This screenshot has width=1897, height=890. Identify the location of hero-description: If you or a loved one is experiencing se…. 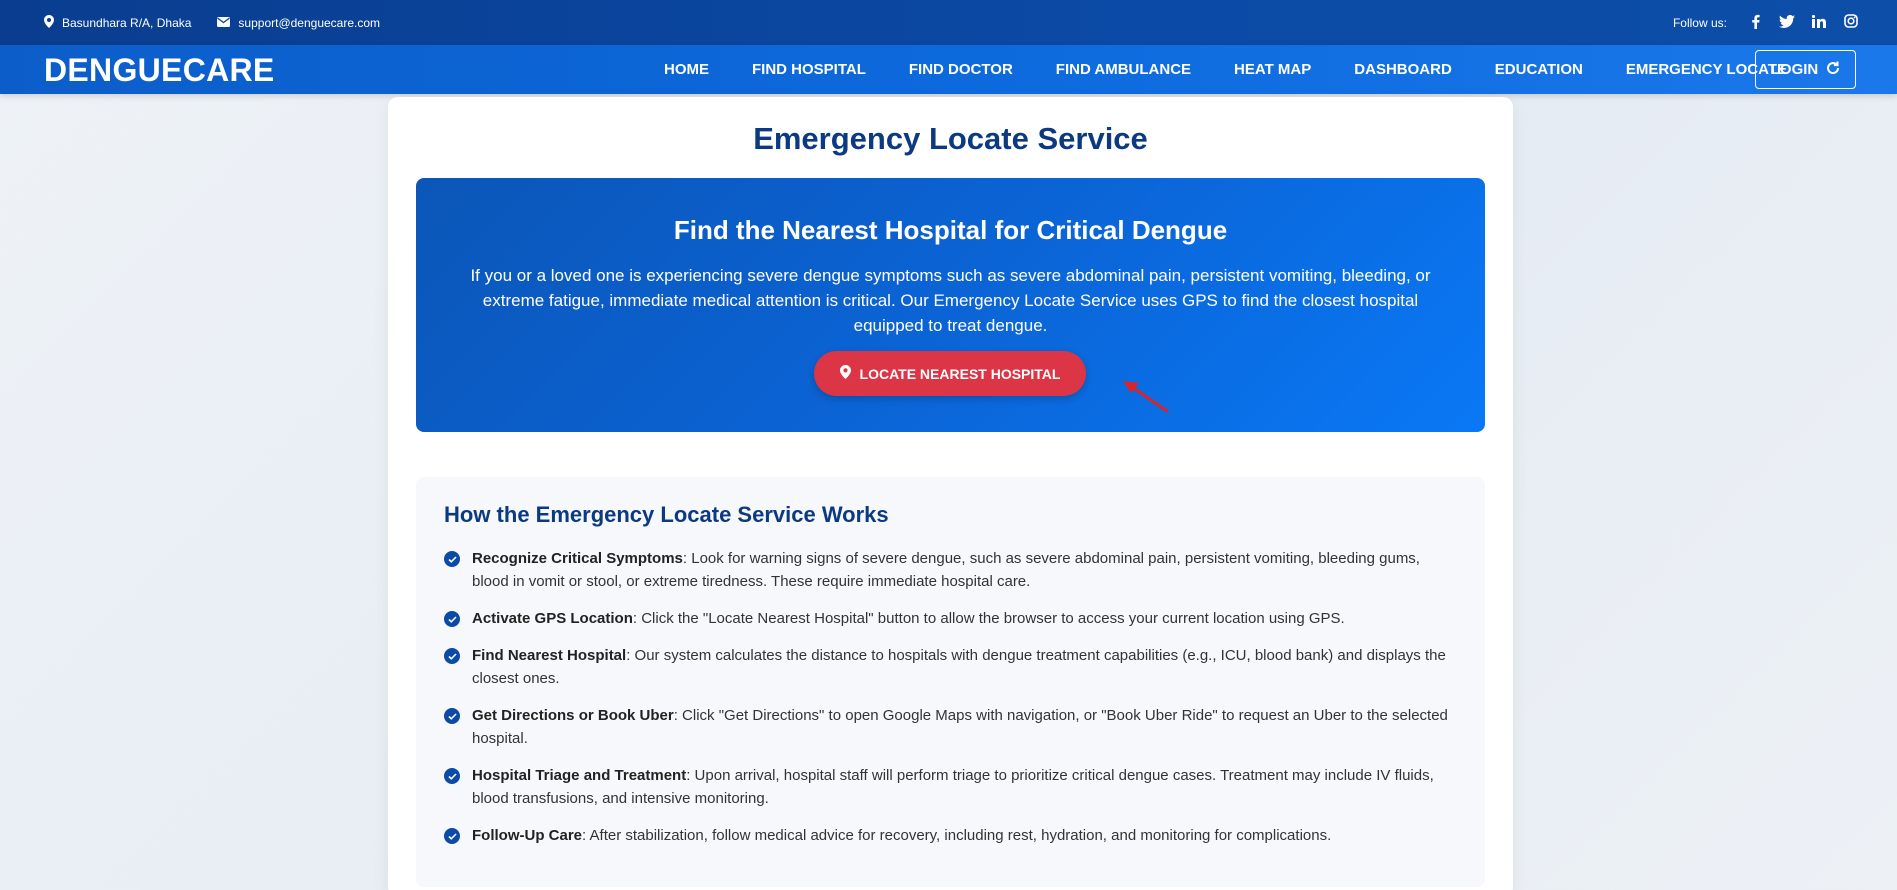
(950, 300).